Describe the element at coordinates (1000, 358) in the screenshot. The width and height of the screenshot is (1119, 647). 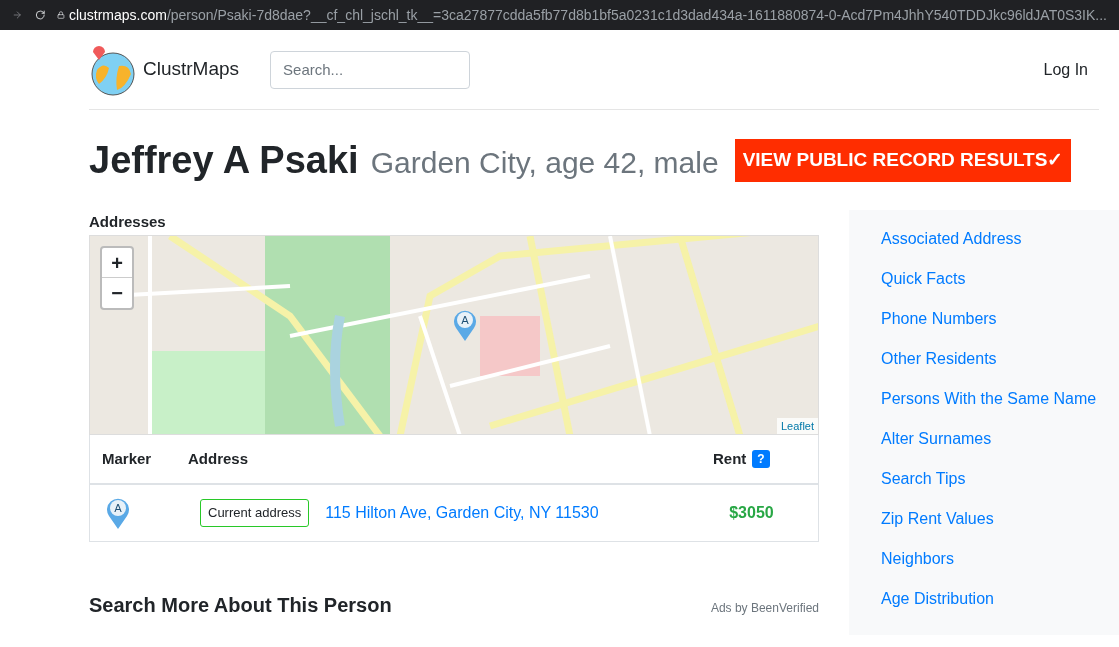
I see `sidebar-link: Other Residents` at that location.